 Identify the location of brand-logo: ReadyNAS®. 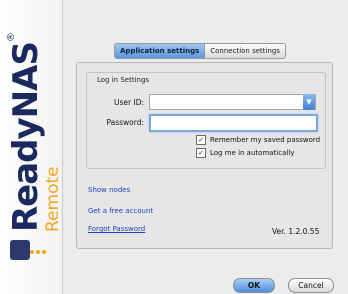
(26, 132).